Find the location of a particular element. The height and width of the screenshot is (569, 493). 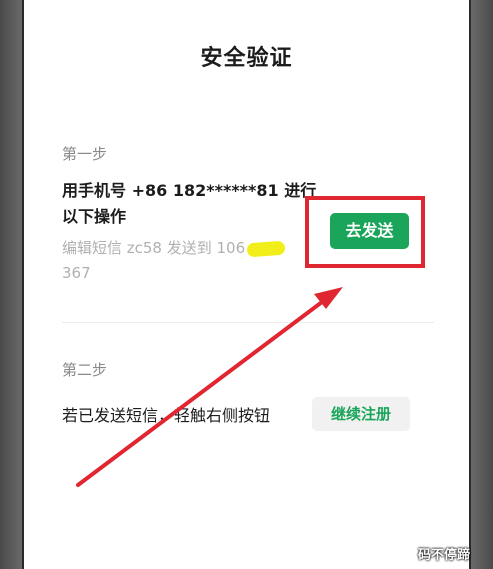

step1-label: 第一步 is located at coordinates (85, 154).